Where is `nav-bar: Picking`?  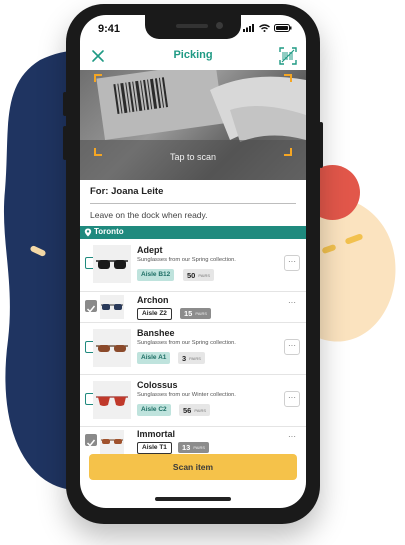
nav-bar: Picking is located at coordinates (193, 56).